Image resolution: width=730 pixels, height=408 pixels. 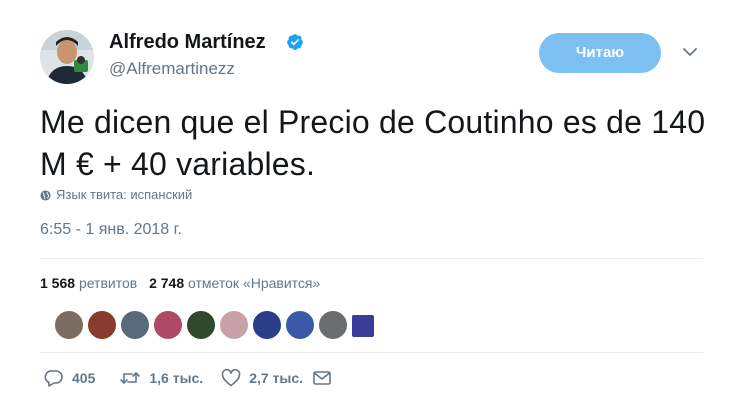 What do you see at coordinates (167, 283) in the screenshot?
I see `likes-count: 2 748` at bounding box center [167, 283].